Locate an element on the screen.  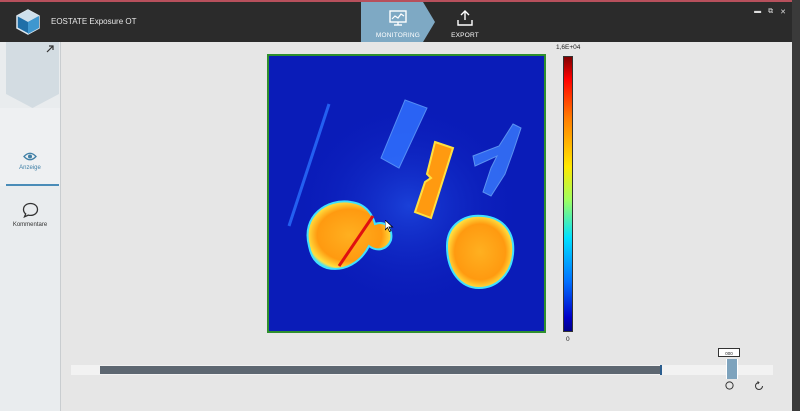
app-title: EOSTATE Exposure OT is located at coordinates (94, 21).